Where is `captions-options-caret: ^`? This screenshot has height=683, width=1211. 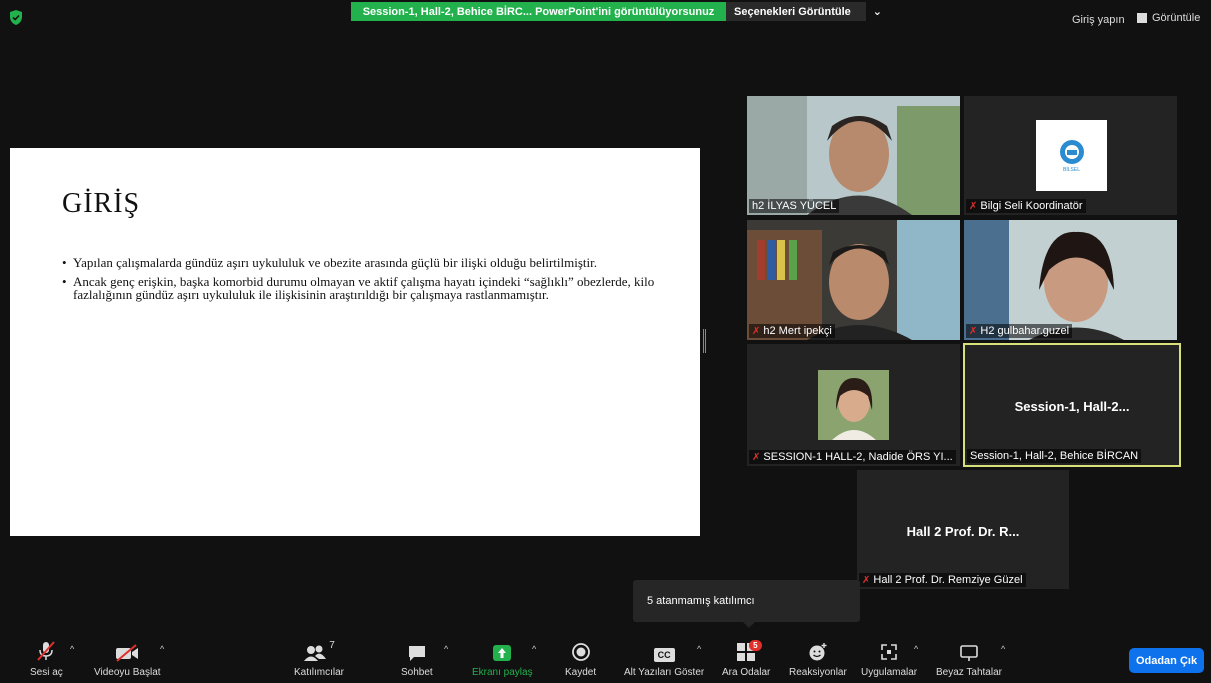
captions-options-caret: ^ is located at coordinates (699, 649).